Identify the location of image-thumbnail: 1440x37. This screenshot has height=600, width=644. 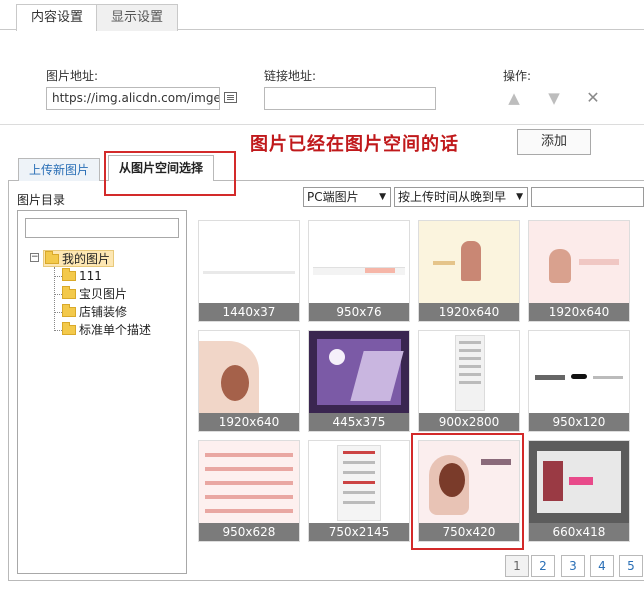
(249, 271).